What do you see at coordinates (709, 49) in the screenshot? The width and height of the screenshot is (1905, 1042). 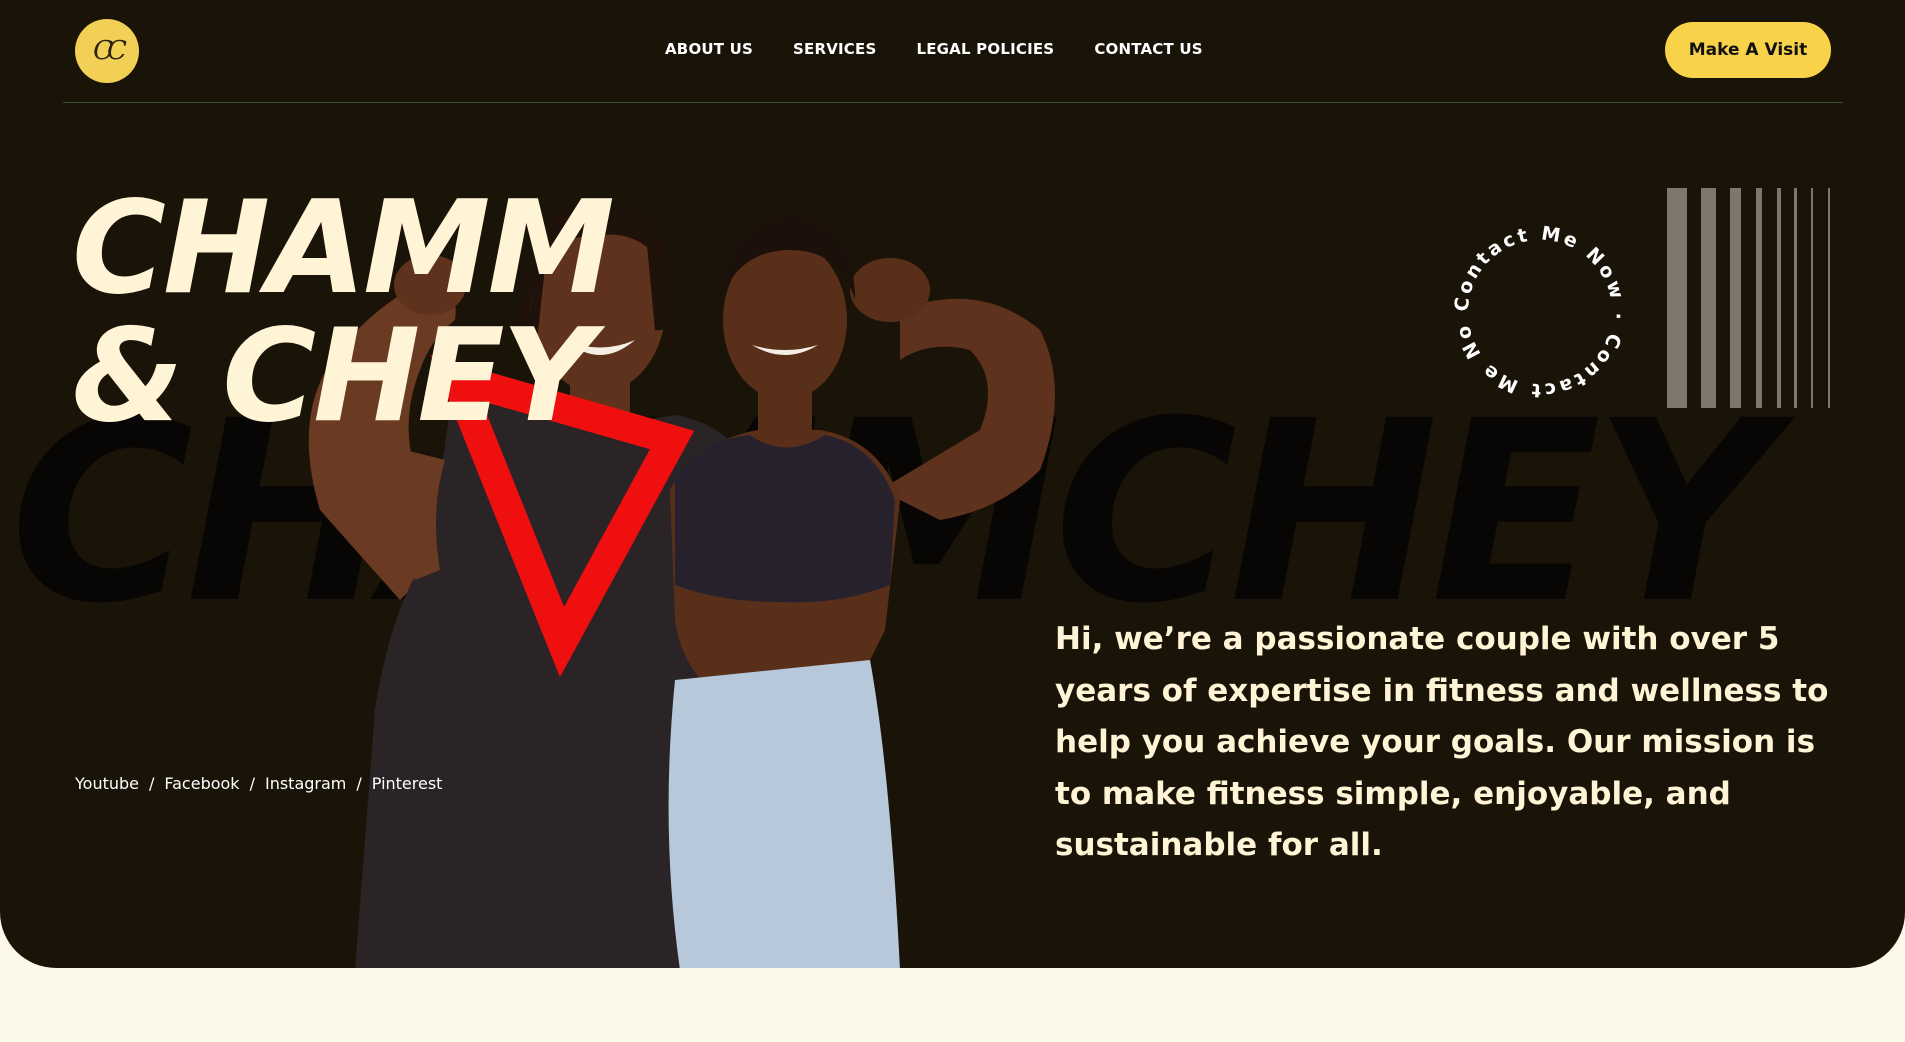 I see `nav-about-us: ABOUT US` at bounding box center [709, 49].